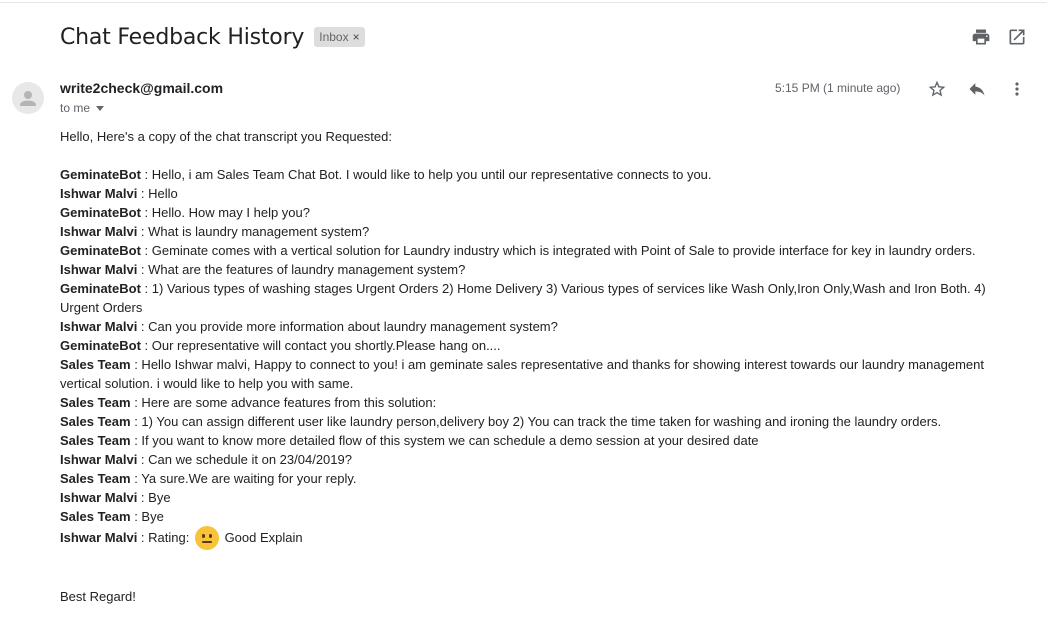 This screenshot has height=623, width=1047. I want to click on print-icon, so click(981, 37).